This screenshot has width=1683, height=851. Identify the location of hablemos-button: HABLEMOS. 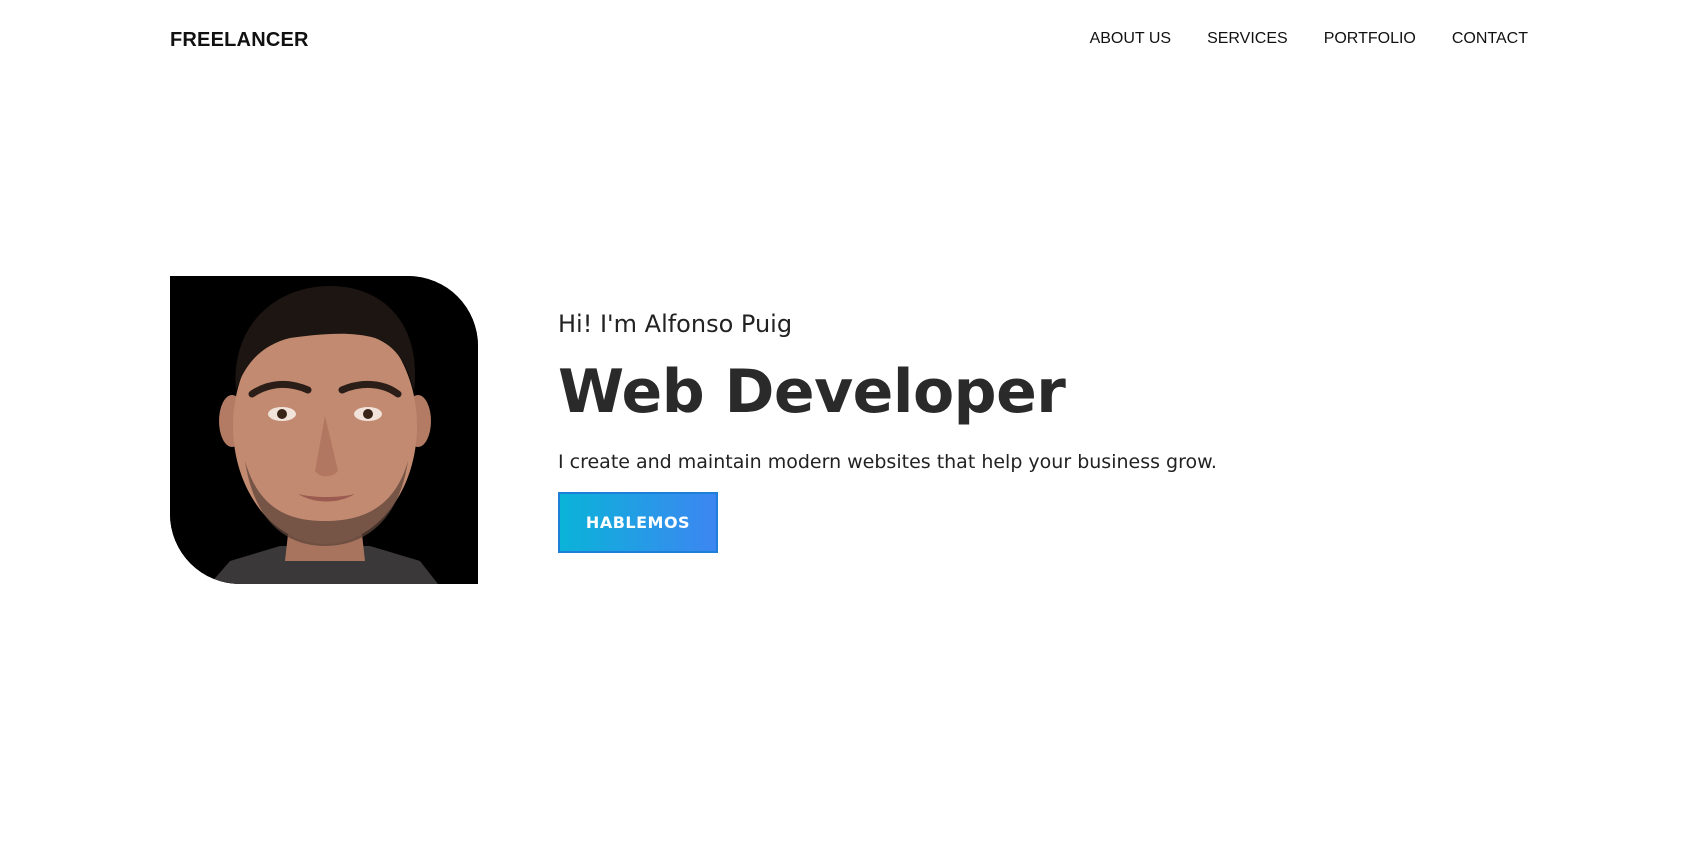
(638, 523).